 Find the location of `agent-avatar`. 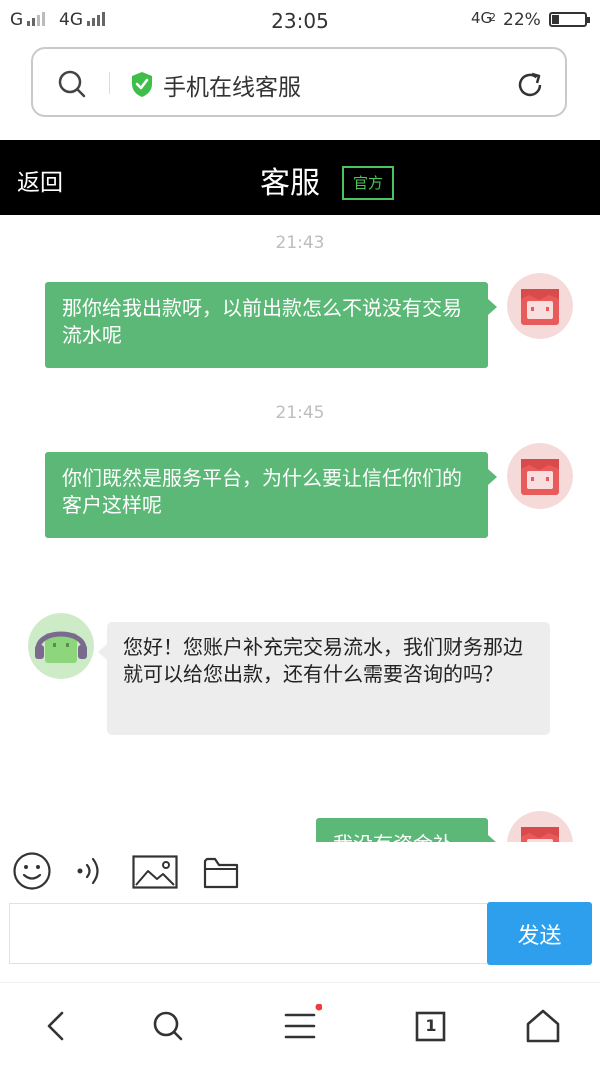

agent-avatar is located at coordinates (61, 646).